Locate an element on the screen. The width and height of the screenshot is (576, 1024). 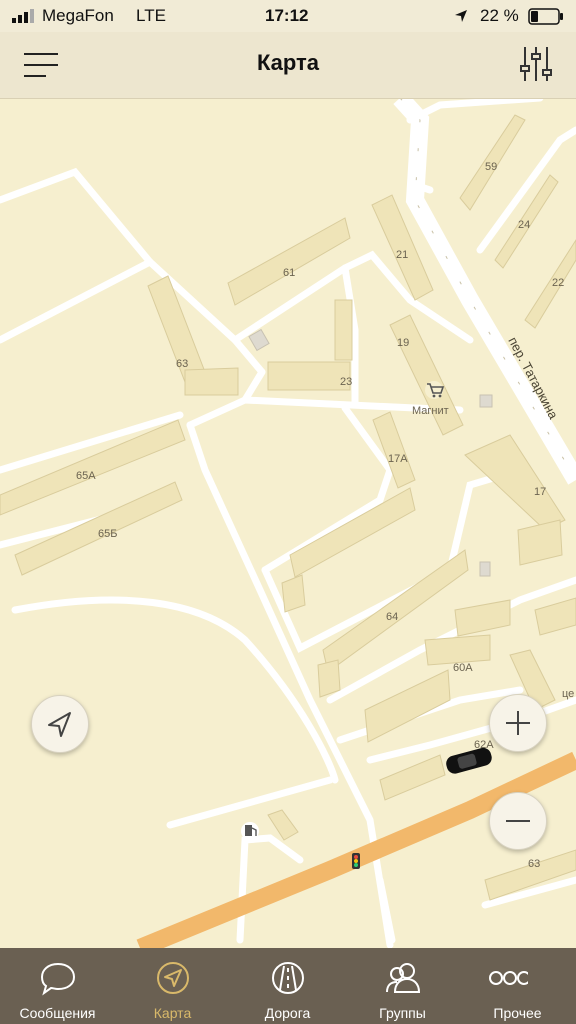
label-21: 21 is located at coordinates (402, 255).